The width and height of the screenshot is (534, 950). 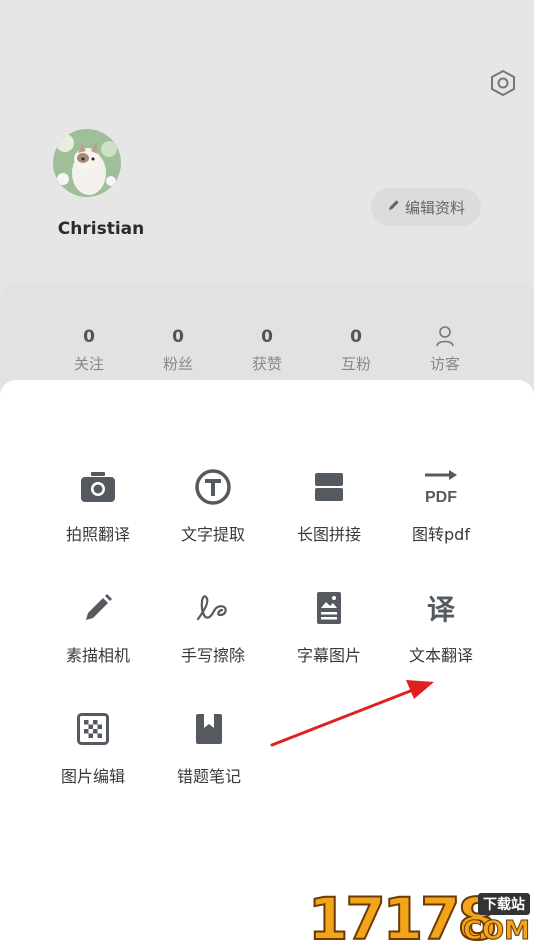 What do you see at coordinates (212, 534) in the screenshot?
I see `tool-label: 文字提取` at bounding box center [212, 534].